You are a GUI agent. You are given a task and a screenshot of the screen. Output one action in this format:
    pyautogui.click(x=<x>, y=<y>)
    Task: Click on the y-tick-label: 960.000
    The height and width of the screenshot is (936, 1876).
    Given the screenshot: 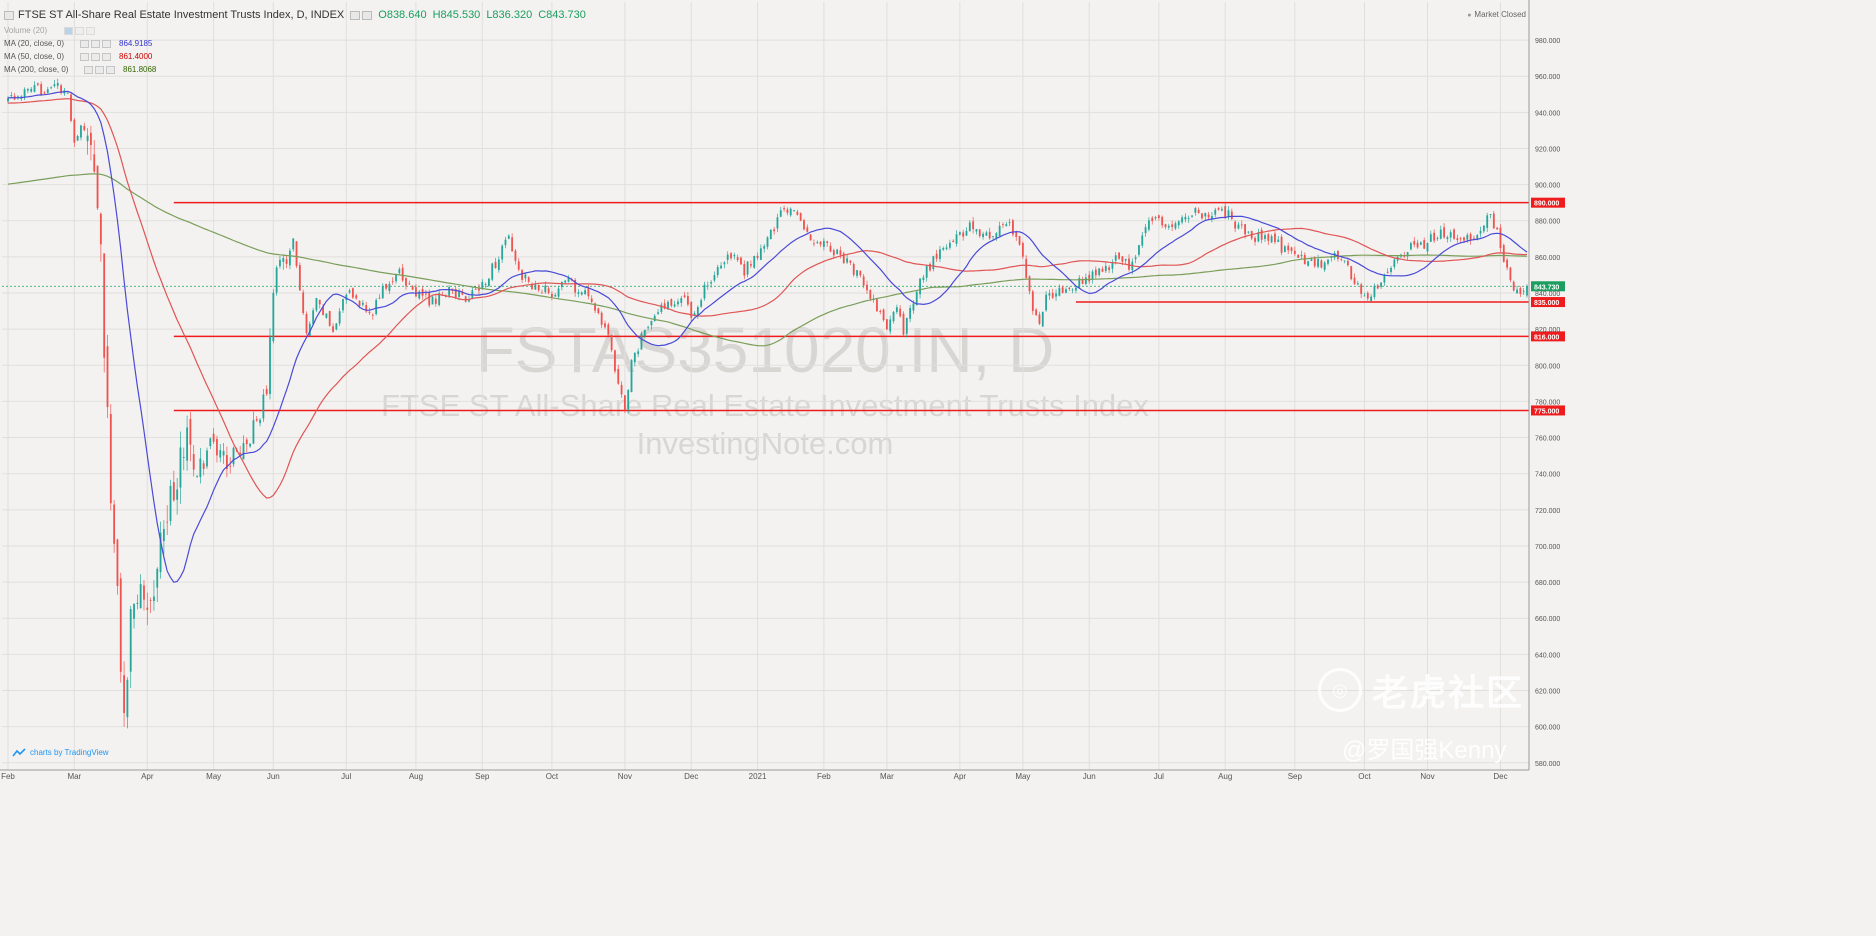 What is the action you would take?
    pyautogui.click(x=1547, y=77)
    